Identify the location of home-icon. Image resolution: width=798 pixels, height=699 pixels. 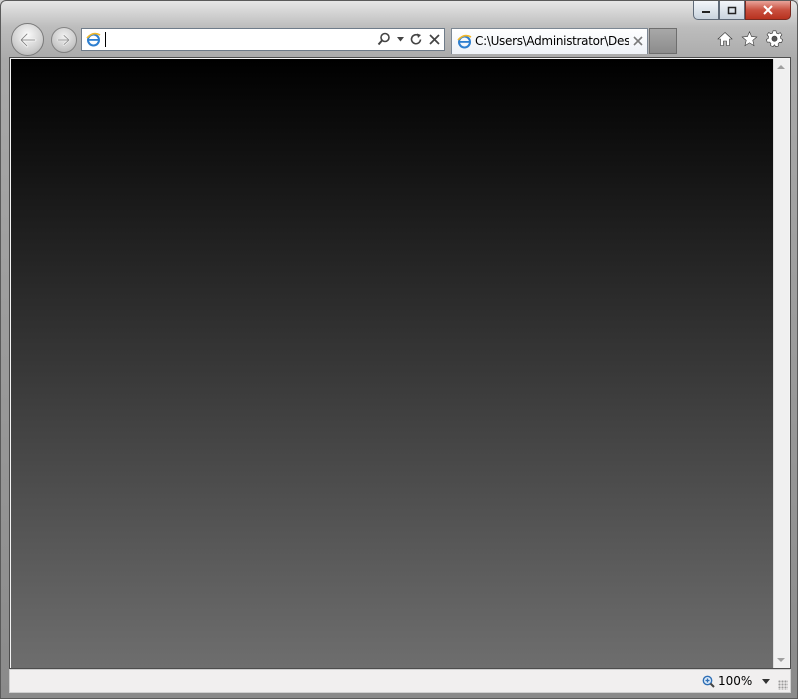
(725, 38).